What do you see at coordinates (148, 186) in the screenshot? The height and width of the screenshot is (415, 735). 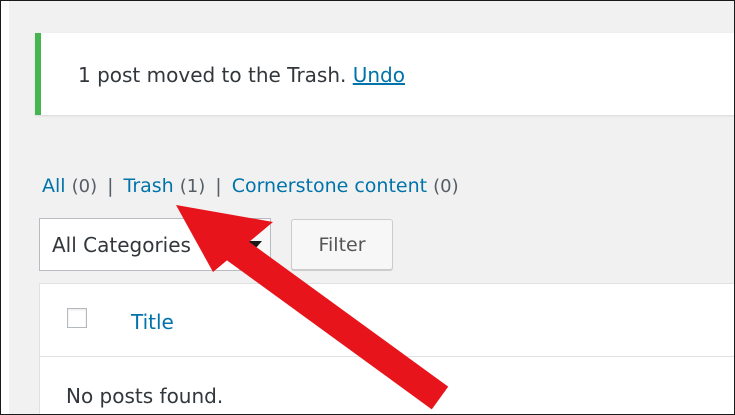 I see `view-trash-label: Trash` at bounding box center [148, 186].